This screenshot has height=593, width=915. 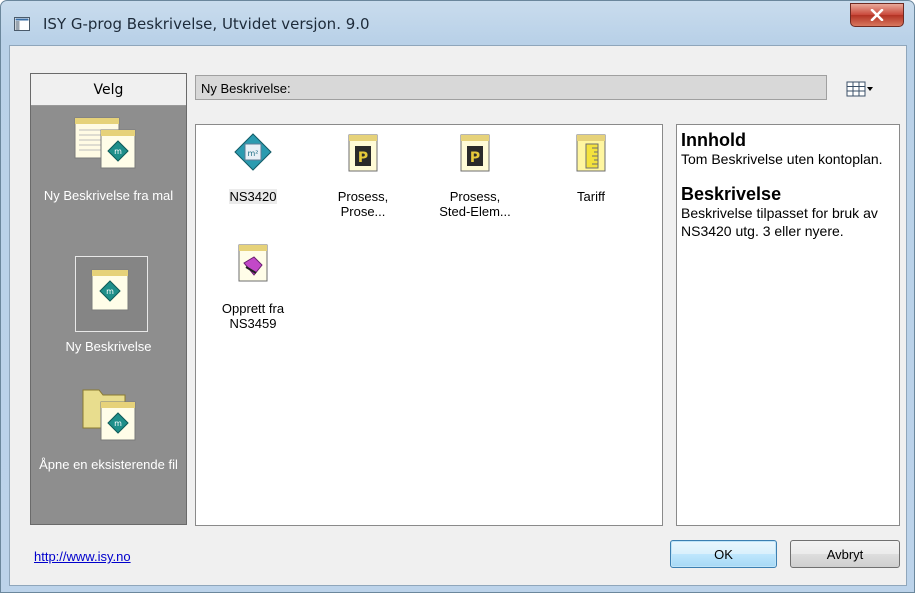 What do you see at coordinates (731, 194) in the screenshot?
I see `description-heading: Beskrivelse` at bounding box center [731, 194].